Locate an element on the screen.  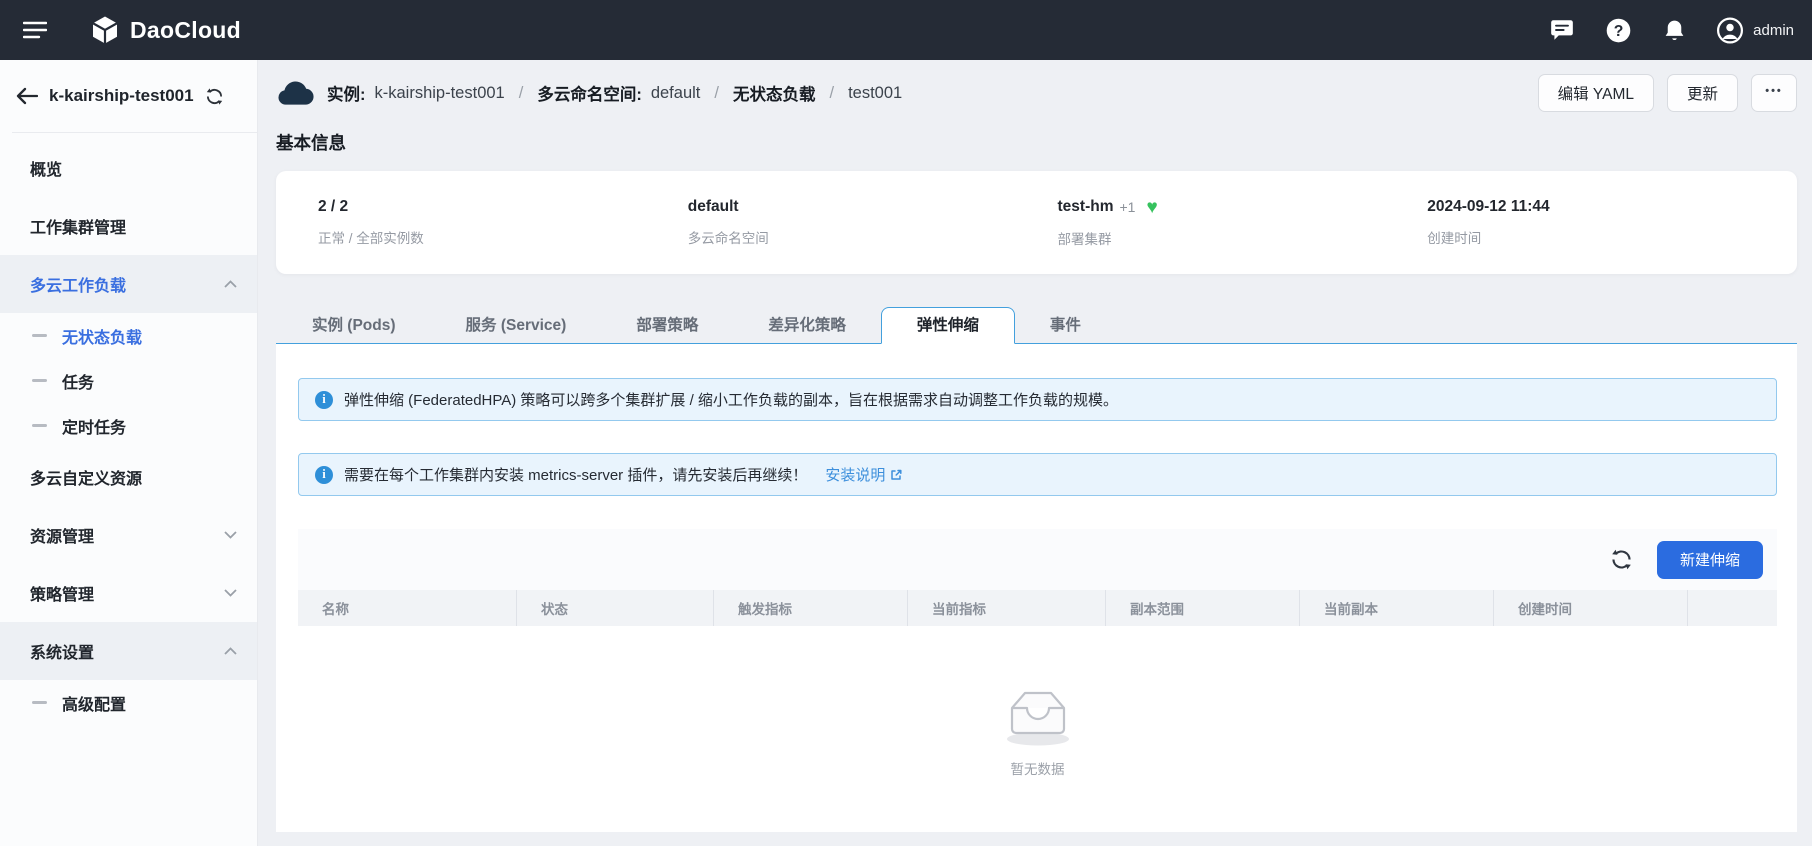
user-menu: admin is located at coordinates (1755, 30).